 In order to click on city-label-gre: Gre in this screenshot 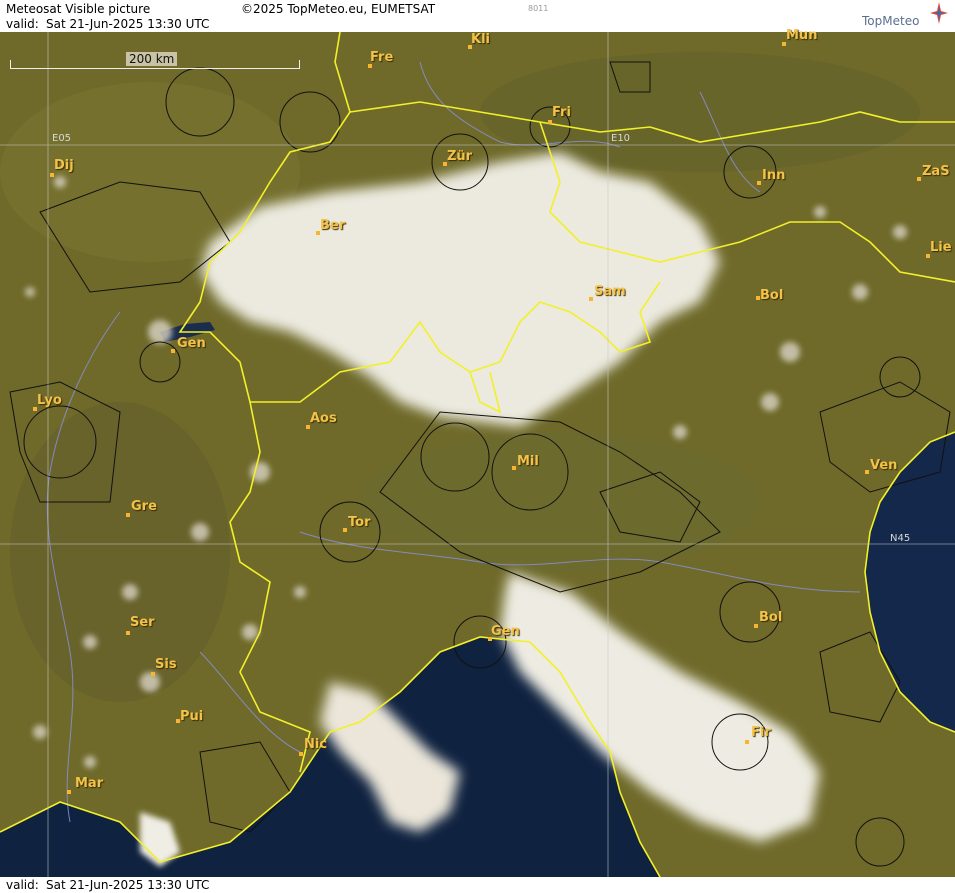, I will do `click(144, 506)`.